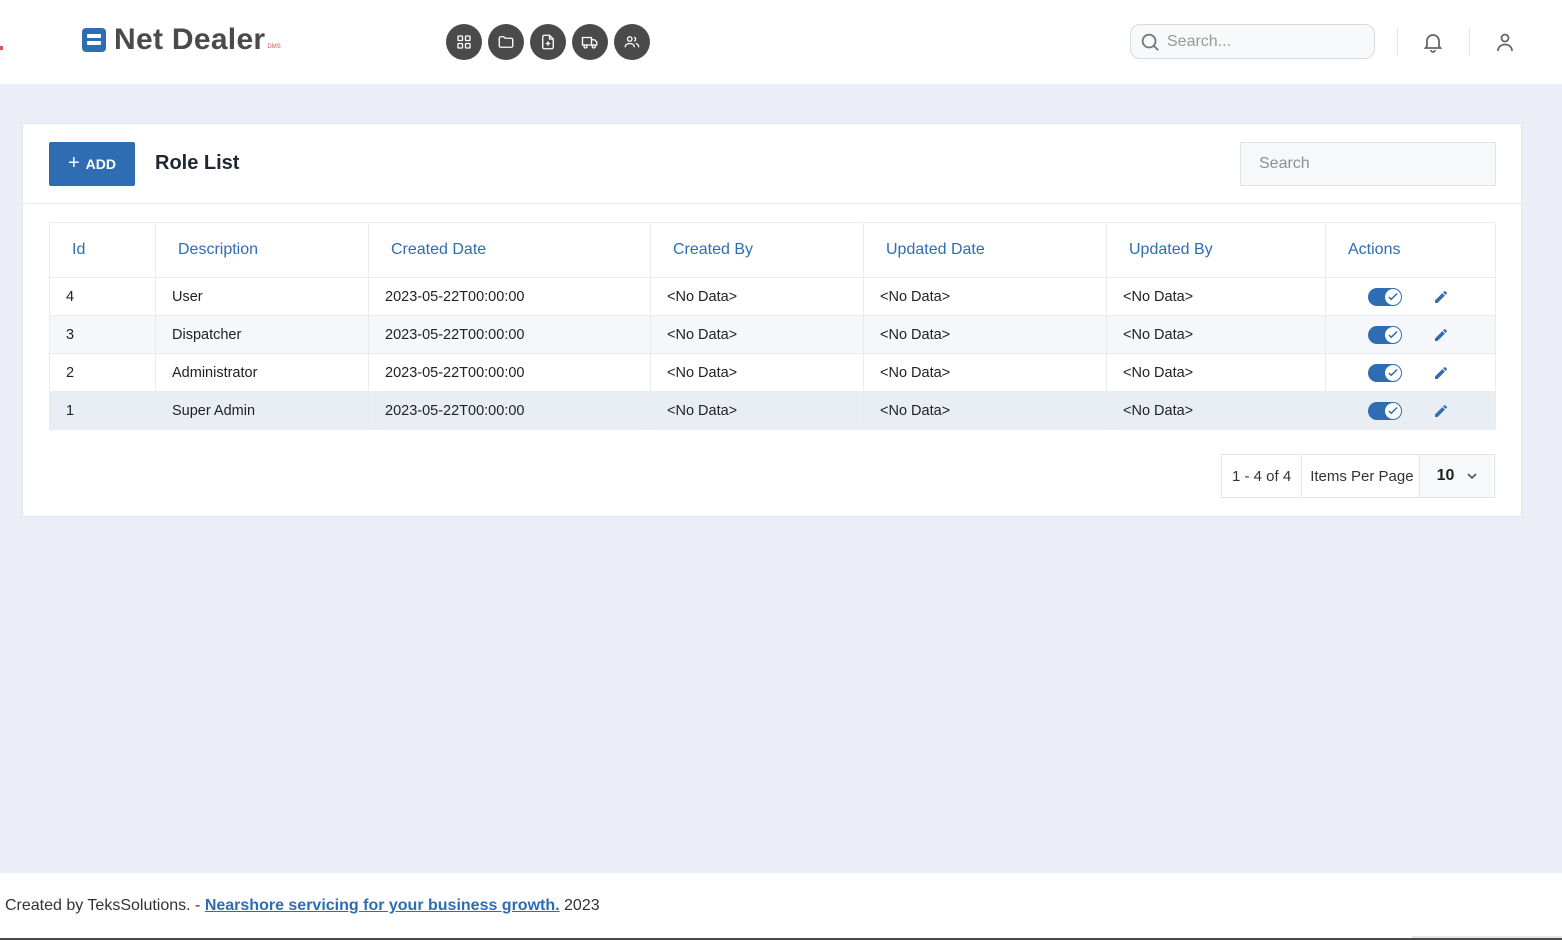 This screenshot has height=940, width=1562. I want to click on add-role-button: + ADD, so click(92, 164).